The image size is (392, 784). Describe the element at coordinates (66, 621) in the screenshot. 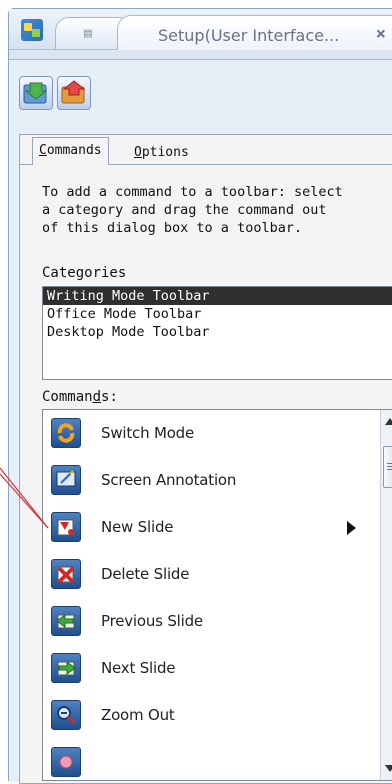

I see `previous-slide-icon` at that location.